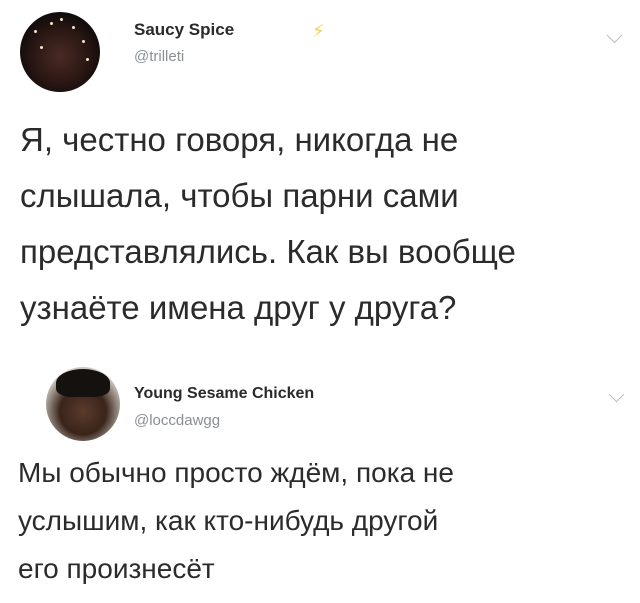 Image resolution: width=640 pixels, height=603 pixels. I want to click on tweet-text-line: слышала, чтобы парни сами, so click(239, 195).